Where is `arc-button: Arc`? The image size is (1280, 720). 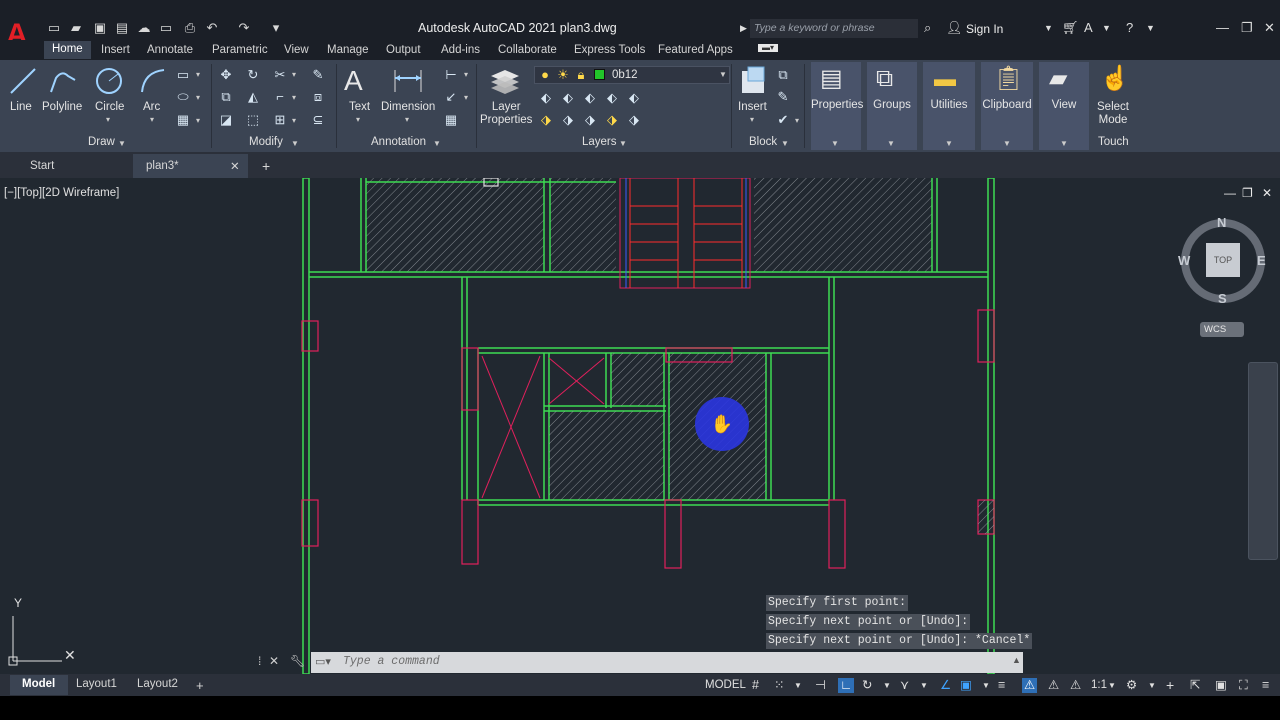 arc-button: Arc is located at coordinates (151, 107).